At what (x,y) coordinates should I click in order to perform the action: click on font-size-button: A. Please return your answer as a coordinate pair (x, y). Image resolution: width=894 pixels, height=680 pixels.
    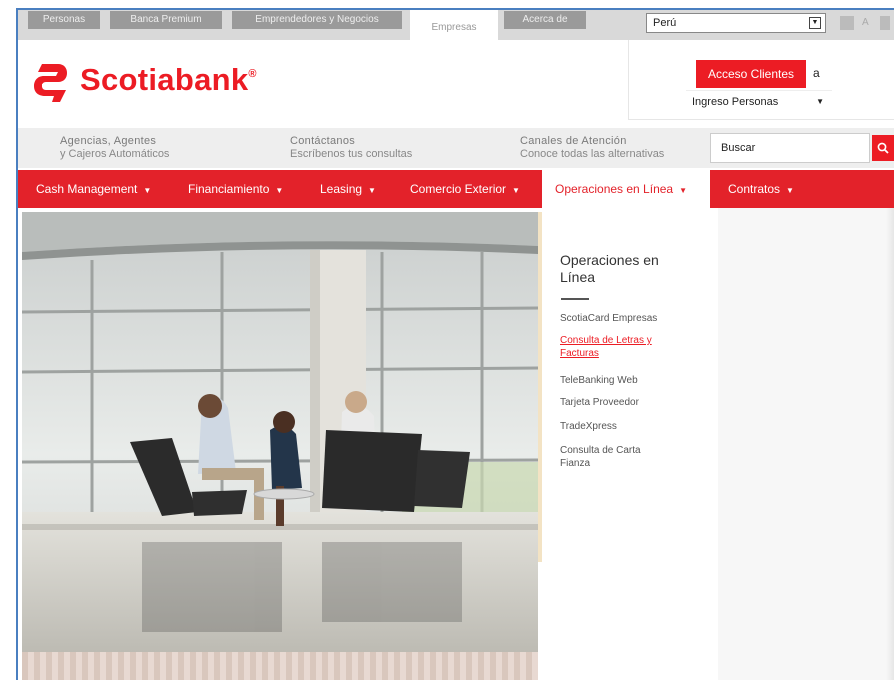
    Looking at the image, I should click on (869, 23).